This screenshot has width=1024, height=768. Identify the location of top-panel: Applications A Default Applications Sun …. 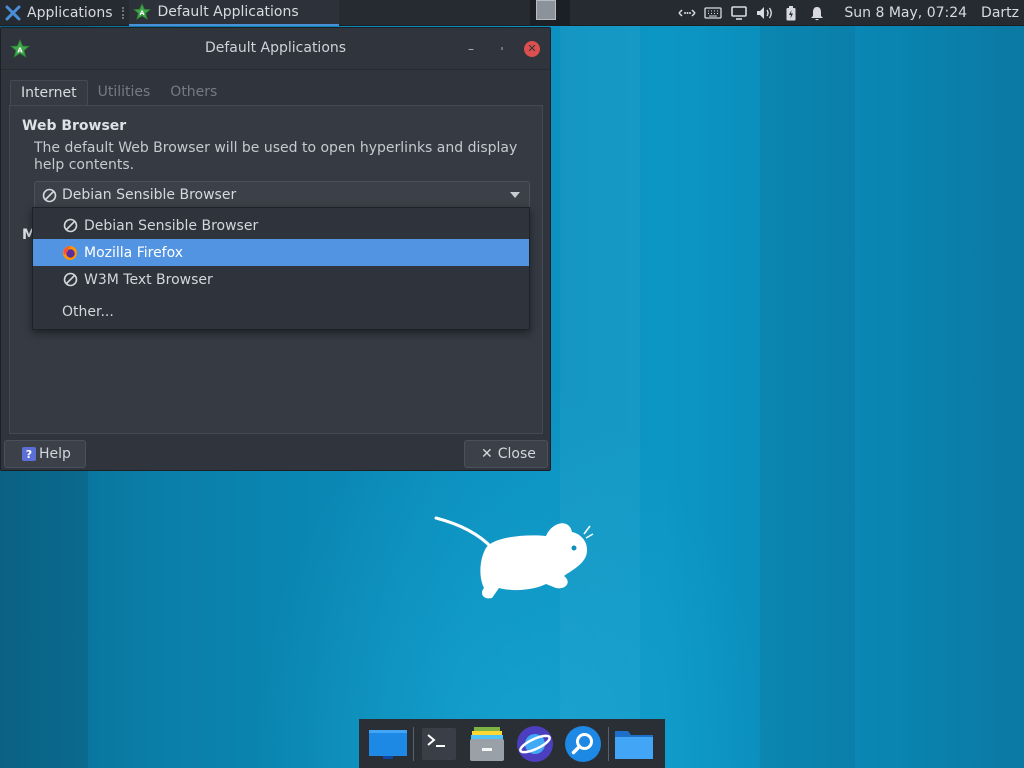
(512, 13).